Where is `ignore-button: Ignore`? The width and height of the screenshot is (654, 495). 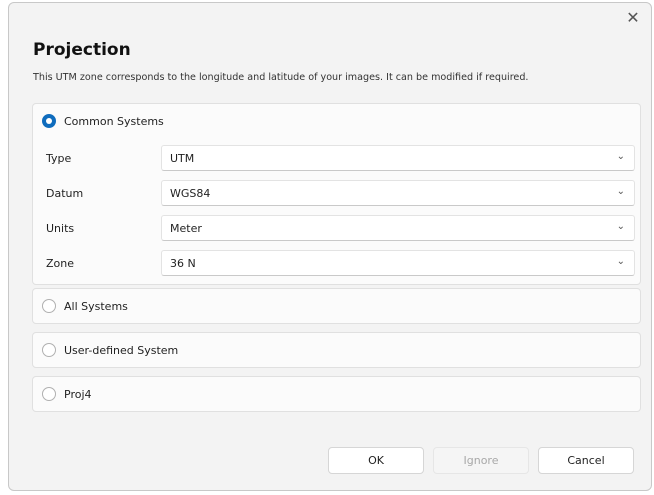 ignore-button: Ignore is located at coordinates (481, 460).